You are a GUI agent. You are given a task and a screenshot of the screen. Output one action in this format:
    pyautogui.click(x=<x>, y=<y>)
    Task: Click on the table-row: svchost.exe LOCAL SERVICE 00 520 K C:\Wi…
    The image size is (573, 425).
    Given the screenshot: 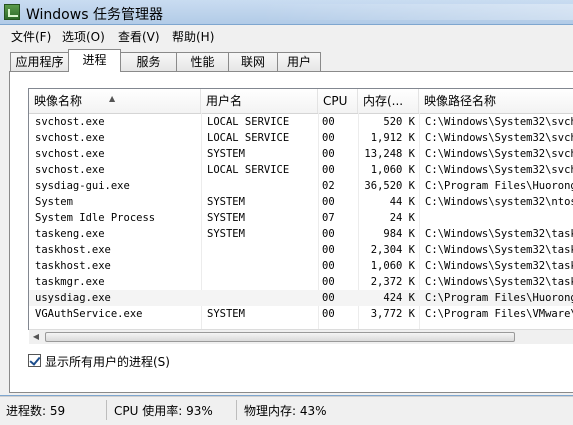 What is the action you would take?
    pyautogui.click(x=301, y=122)
    